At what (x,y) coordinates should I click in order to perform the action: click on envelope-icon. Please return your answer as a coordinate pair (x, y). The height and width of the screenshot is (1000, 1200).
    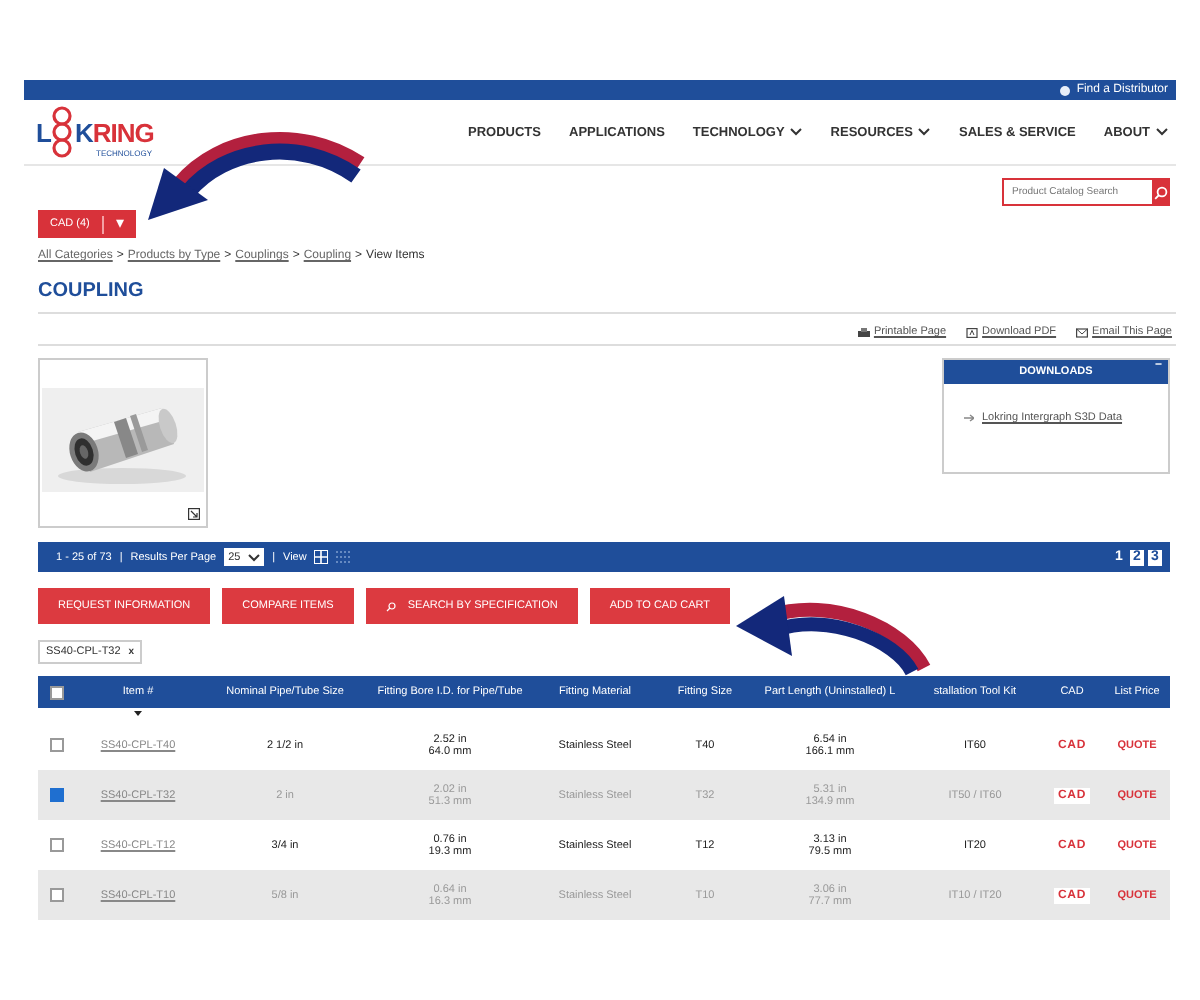
    Looking at the image, I should click on (1082, 332).